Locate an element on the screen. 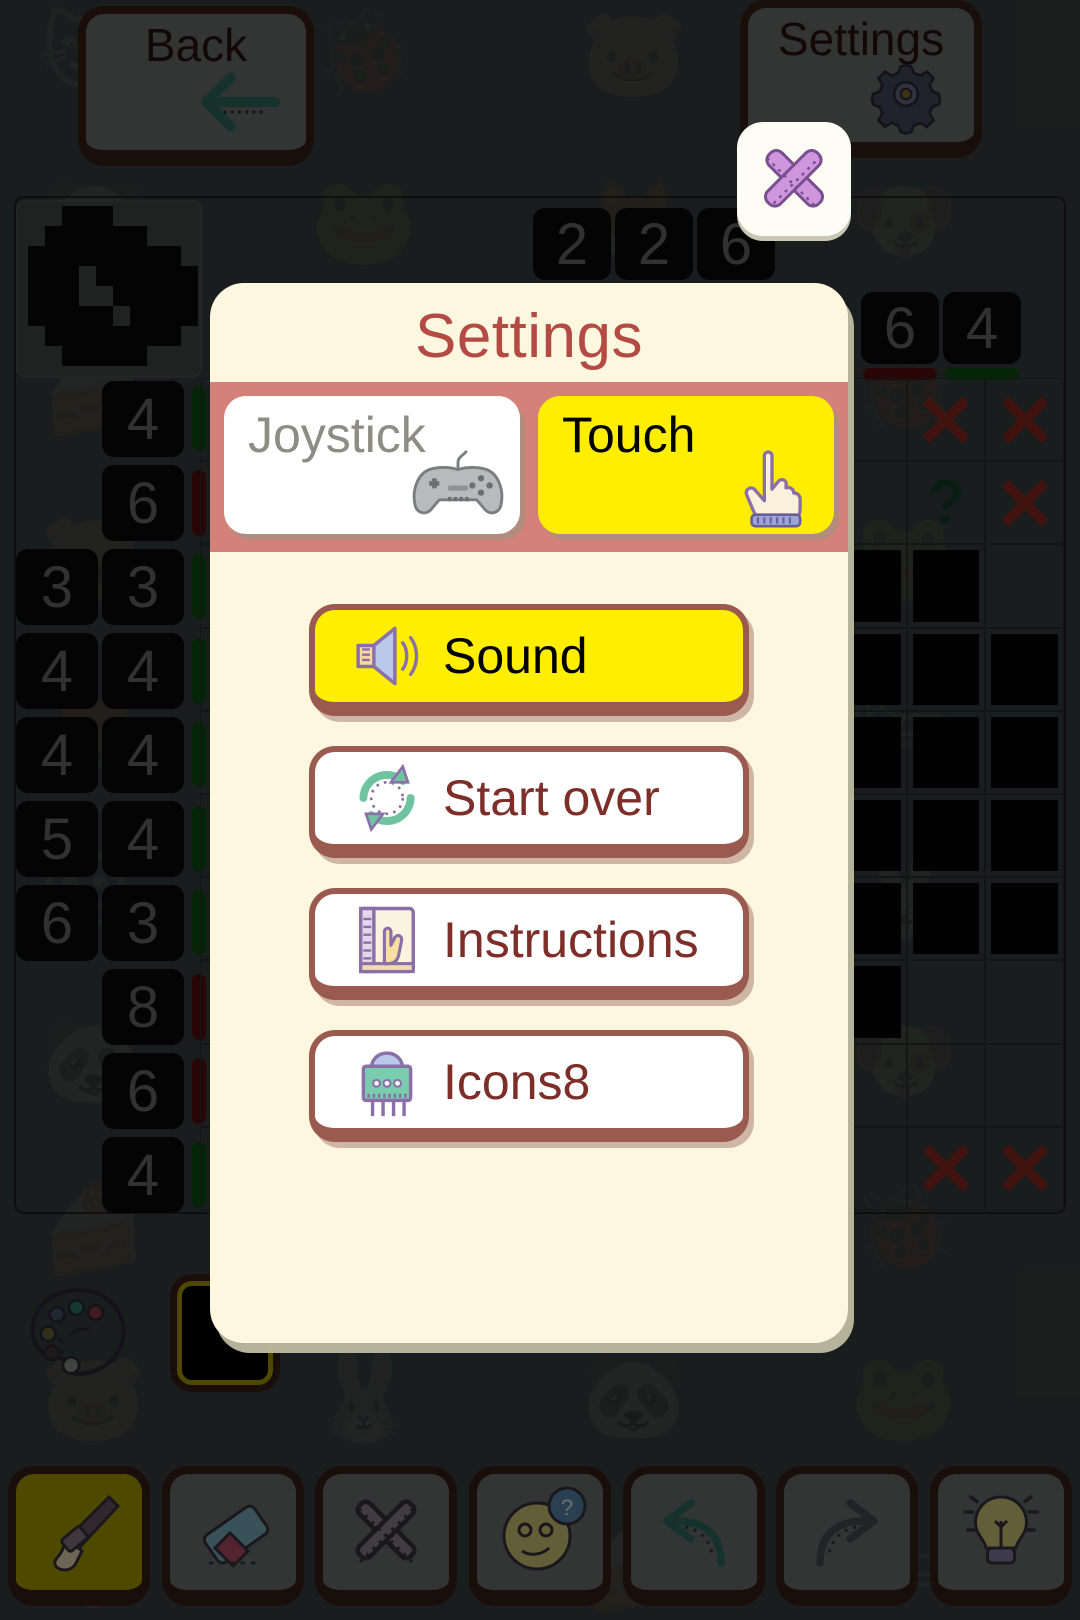 This screenshot has width=1080, height=1620. settings-menu-item-icons8: Icons8 is located at coordinates (529, 1086).